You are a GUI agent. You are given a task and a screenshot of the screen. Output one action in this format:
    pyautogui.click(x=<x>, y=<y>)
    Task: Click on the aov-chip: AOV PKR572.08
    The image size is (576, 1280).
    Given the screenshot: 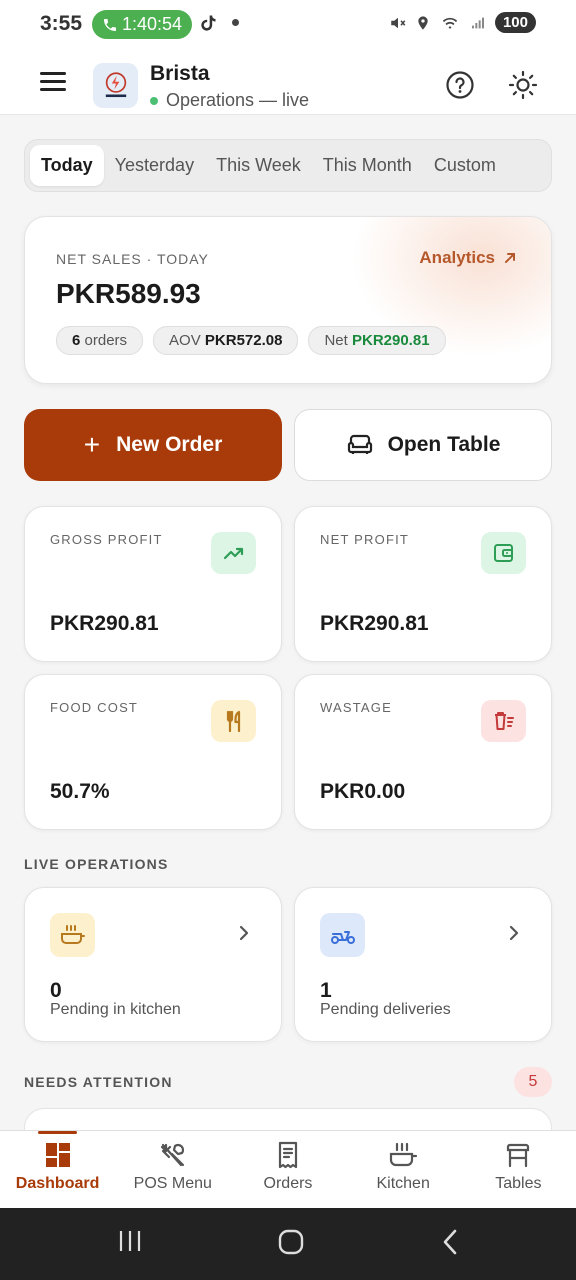 What is the action you would take?
    pyautogui.click(x=226, y=340)
    